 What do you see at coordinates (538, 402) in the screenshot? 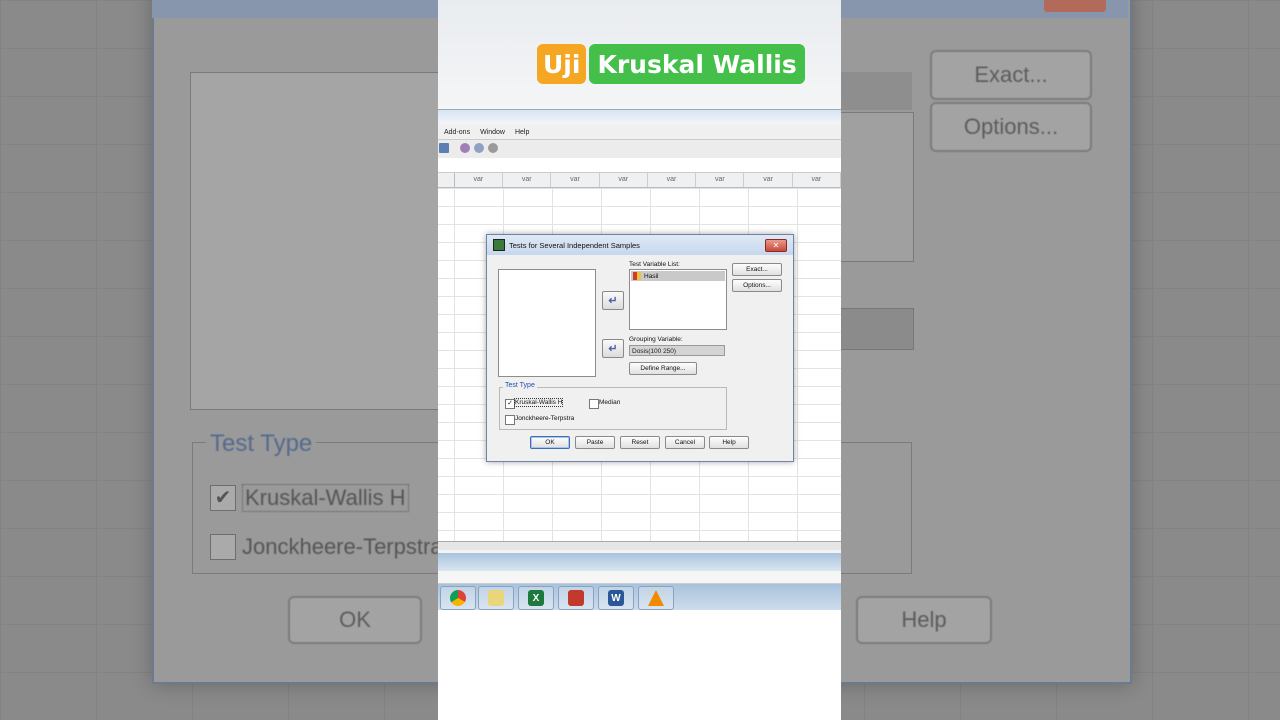
I see `kruskal-wallis-label: Kruskal-Wallis H` at bounding box center [538, 402].